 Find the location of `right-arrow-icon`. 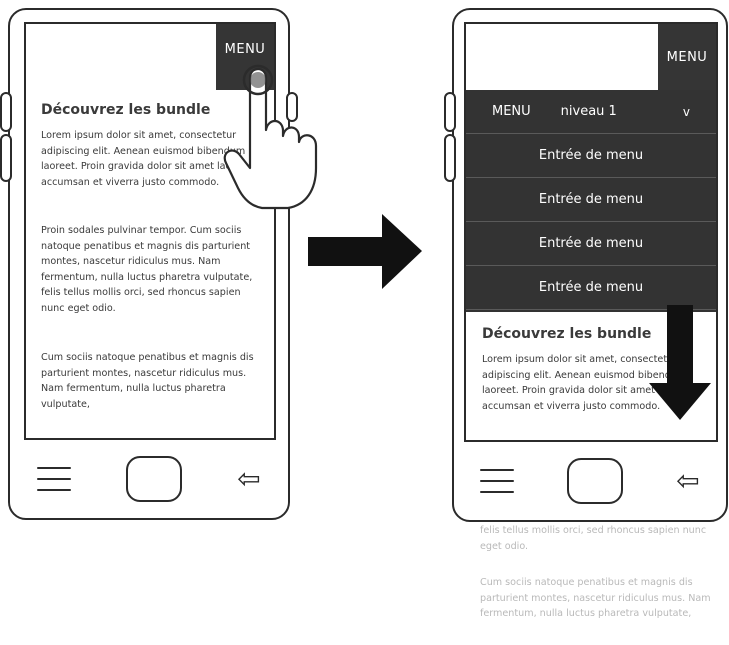

right-arrow-icon is located at coordinates (365, 251).